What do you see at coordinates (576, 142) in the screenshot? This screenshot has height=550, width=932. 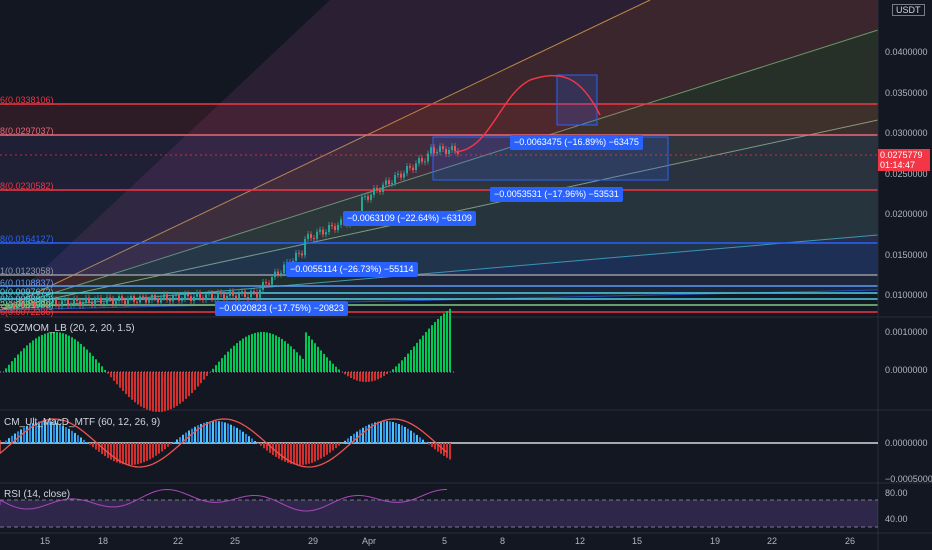 I see `measure-label: −0.0063475 (−16.89%) −63475` at bounding box center [576, 142].